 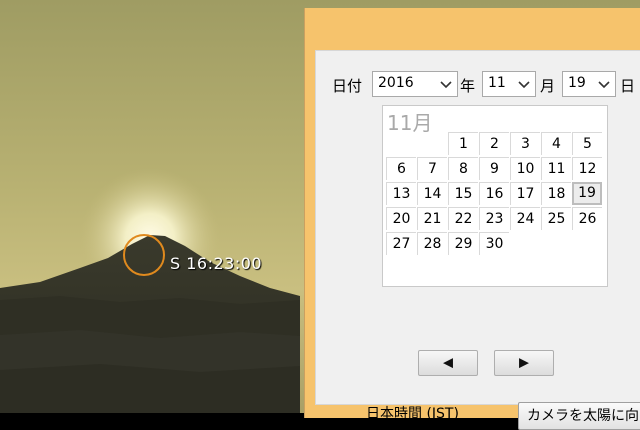 What do you see at coordinates (577, 83) in the screenshot?
I see `day-value: 19` at bounding box center [577, 83].